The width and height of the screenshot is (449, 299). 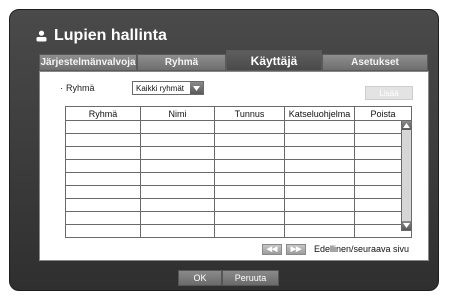 I want to click on pagination: ◀◀ ▶▶ Edellinen/seuraava sivu, so click(x=335, y=249).